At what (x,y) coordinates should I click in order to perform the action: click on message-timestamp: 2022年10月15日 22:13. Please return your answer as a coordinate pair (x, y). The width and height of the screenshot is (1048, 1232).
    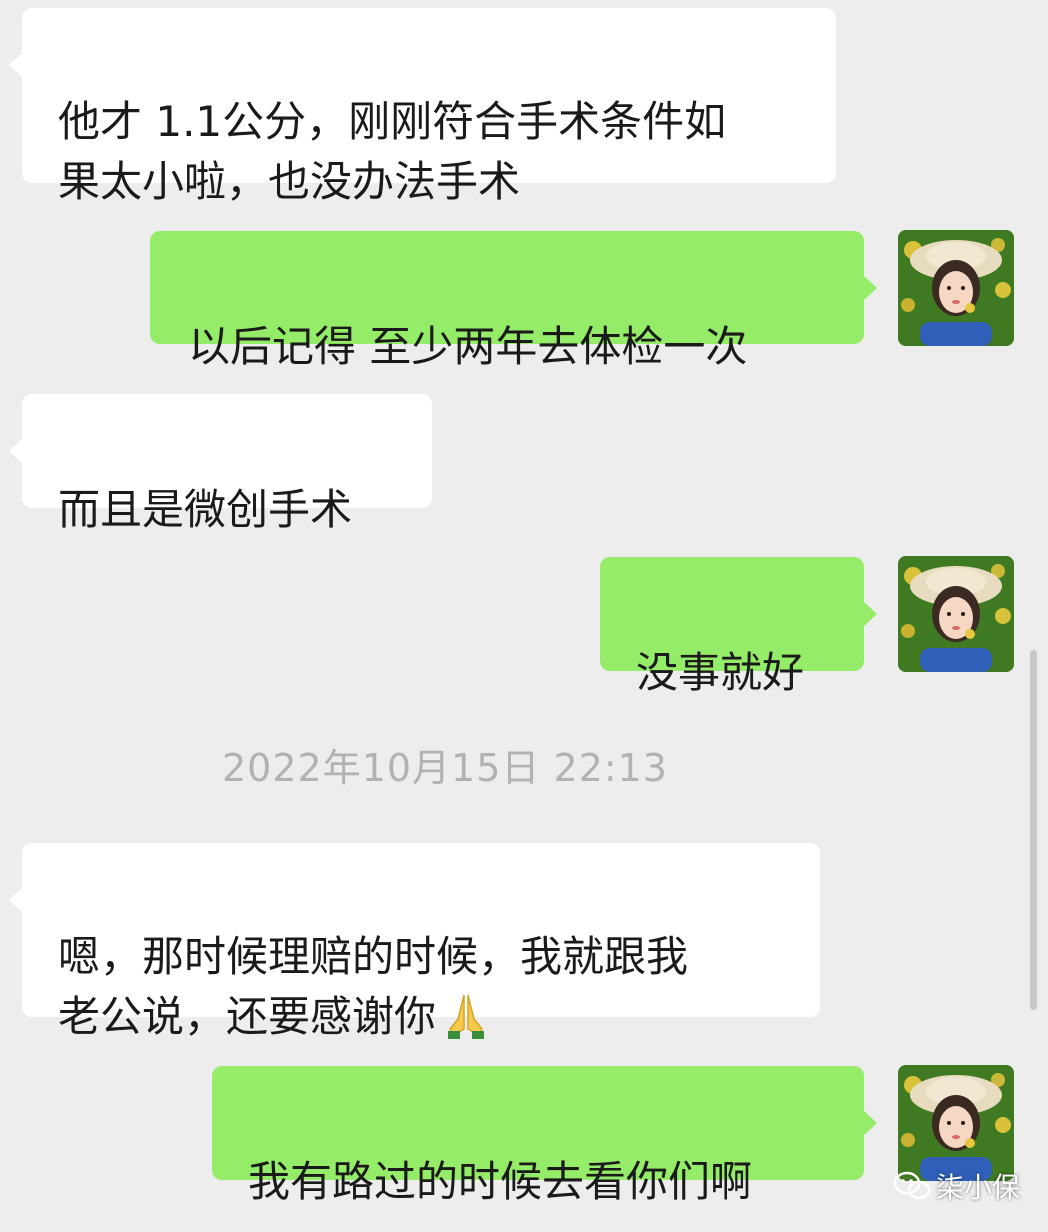
    Looking at the image, I should click on (444, 768).